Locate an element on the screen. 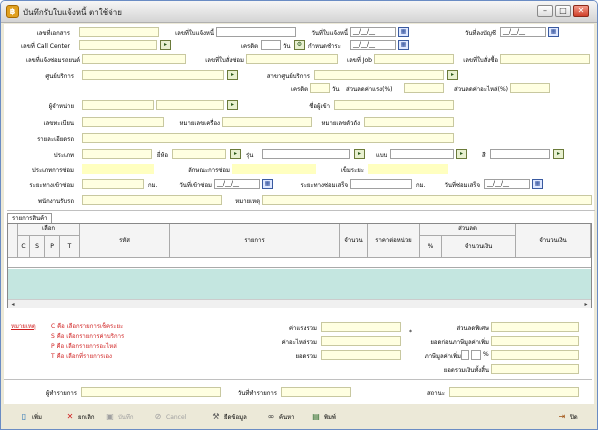 The image size is (598, 430). job-no-field is located at coordinates (414, 59).